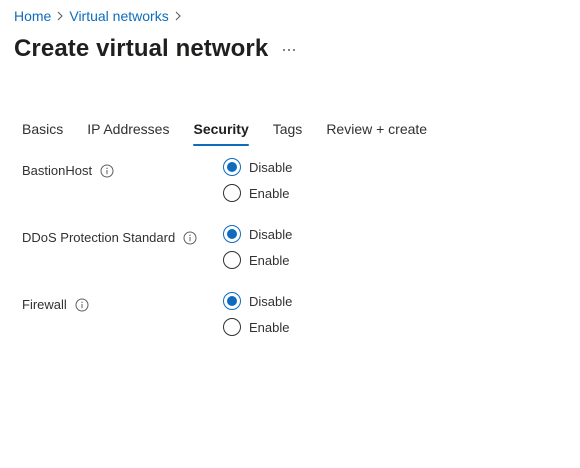 Image resolution: width=580 pixels, height=468 pixels. Describe the element at coordinates (269, 260) in the screenshot. I see `ddos-enable-label: Enable` at that location.